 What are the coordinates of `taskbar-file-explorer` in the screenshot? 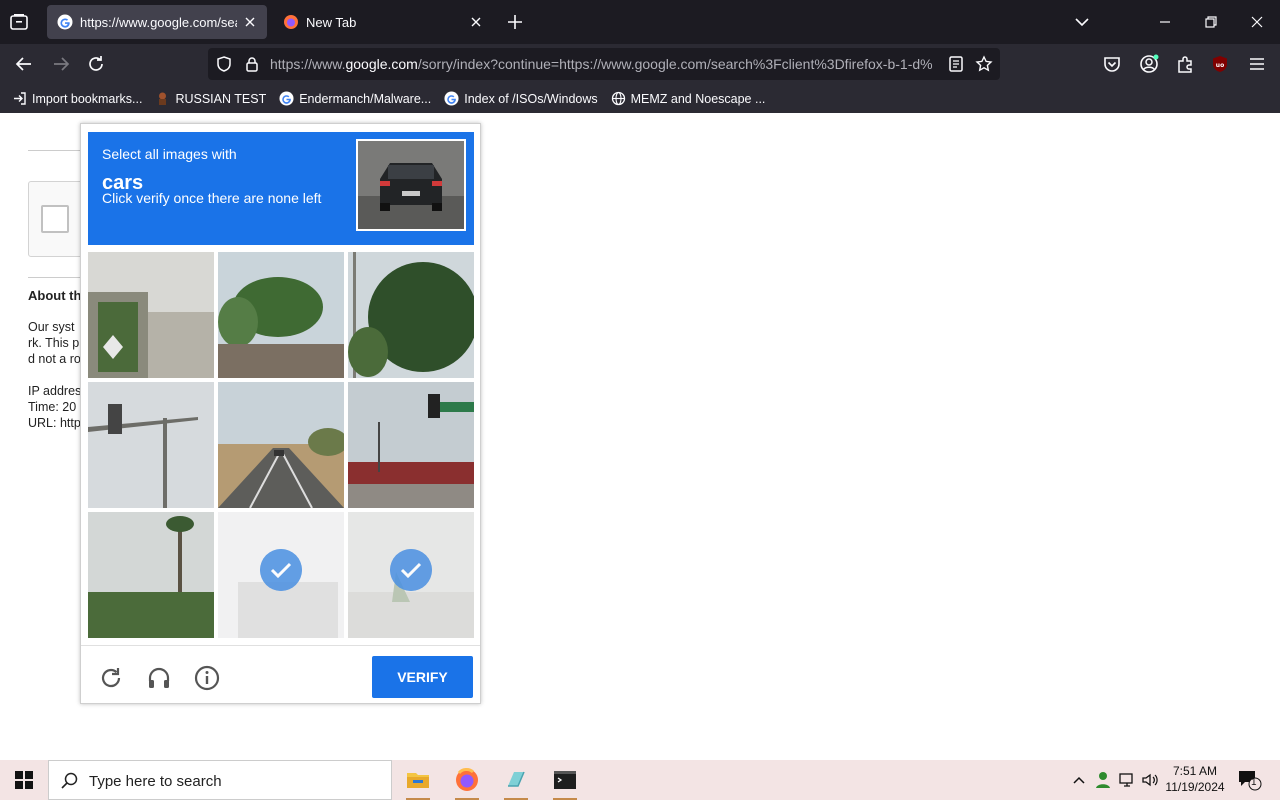 It's located at (418, 782).